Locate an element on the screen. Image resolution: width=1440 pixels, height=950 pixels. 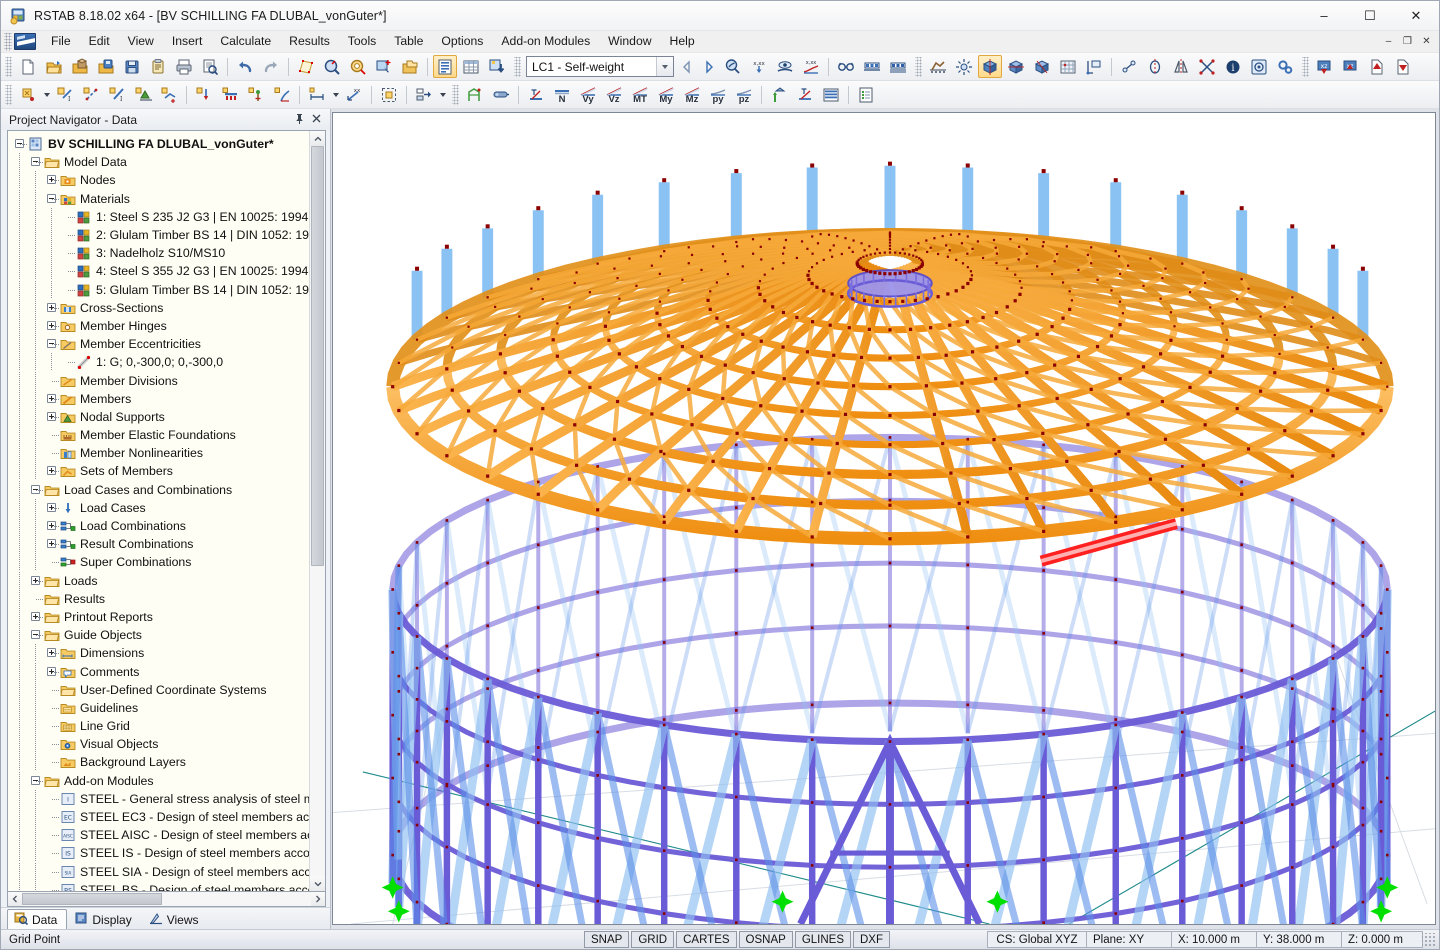
save-button is located at coordinates (132, 66).